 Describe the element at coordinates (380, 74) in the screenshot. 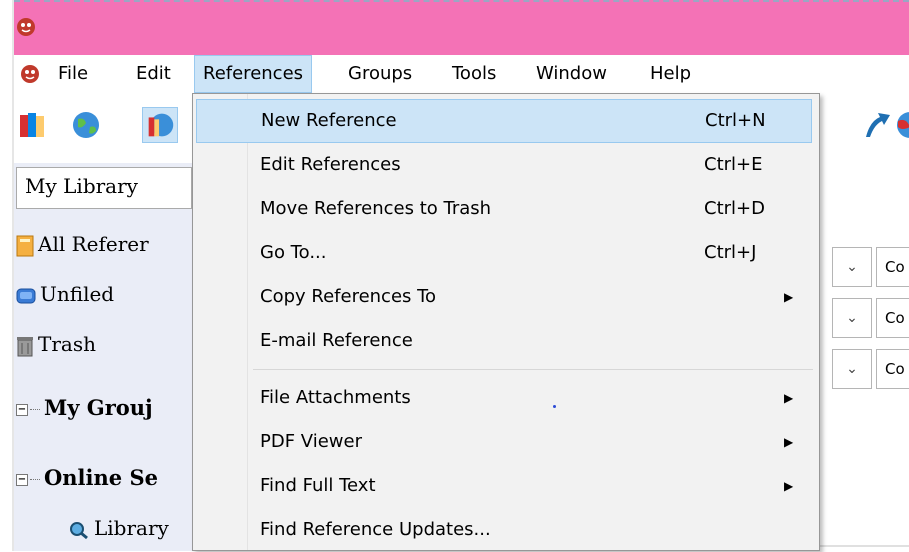

I see `menu-groups: Groups` at that location.